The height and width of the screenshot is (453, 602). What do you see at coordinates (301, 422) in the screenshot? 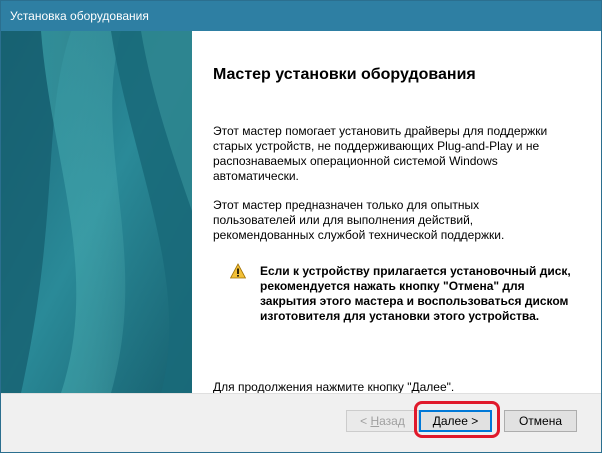
I see `button-bar: < Назад Далее > Отмена` at bounding box center [301, 422].